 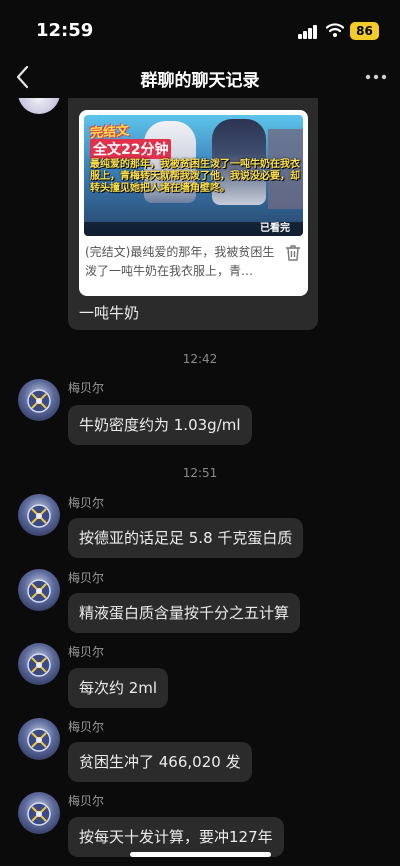 What do you see at coordinates (376, 77) in the screenshot?
I see `more-options-icon` at bounding box center [376, 77].